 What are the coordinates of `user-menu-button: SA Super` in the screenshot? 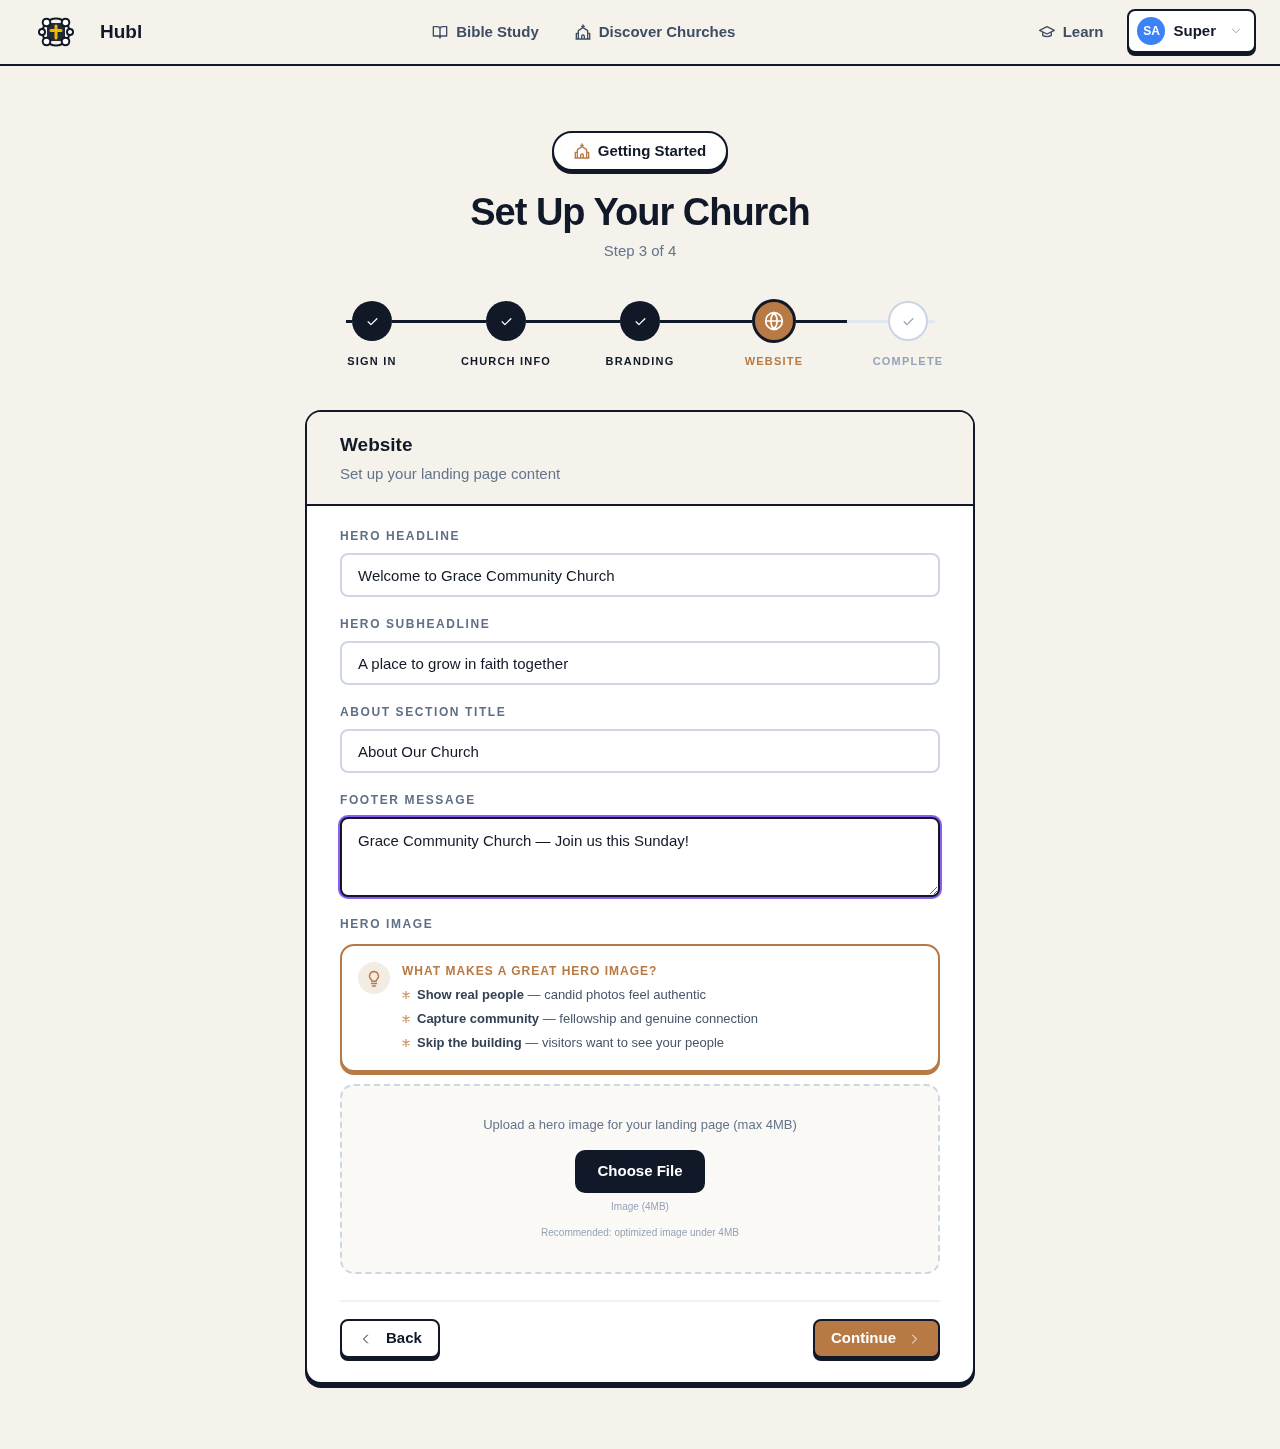 It's located at (1191, 31).